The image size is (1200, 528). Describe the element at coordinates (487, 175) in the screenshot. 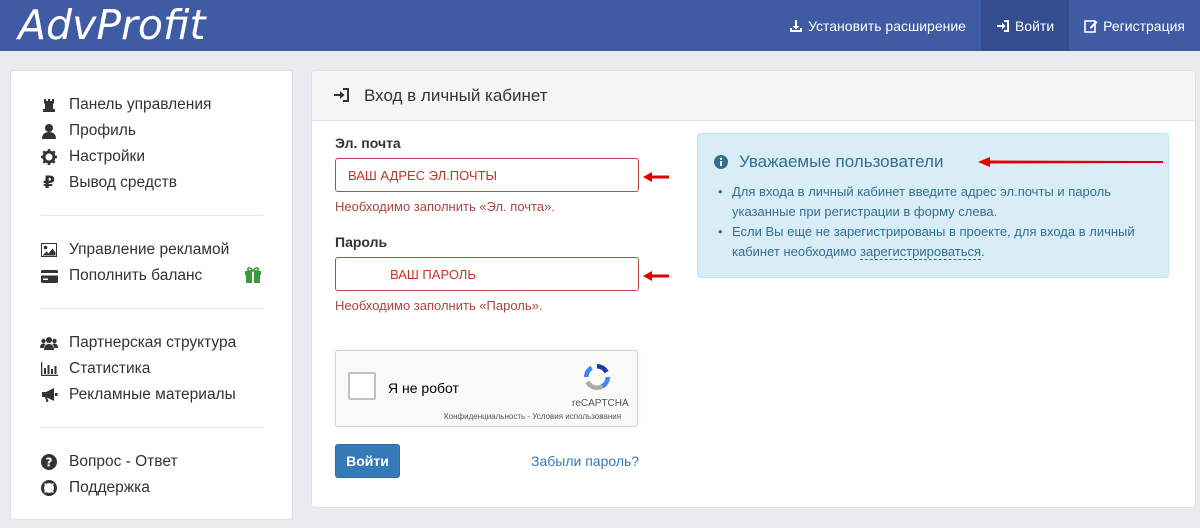

I see `email-field: ВАШ АДРЕС ЭЛ.ПОЧТЫ` at that location.